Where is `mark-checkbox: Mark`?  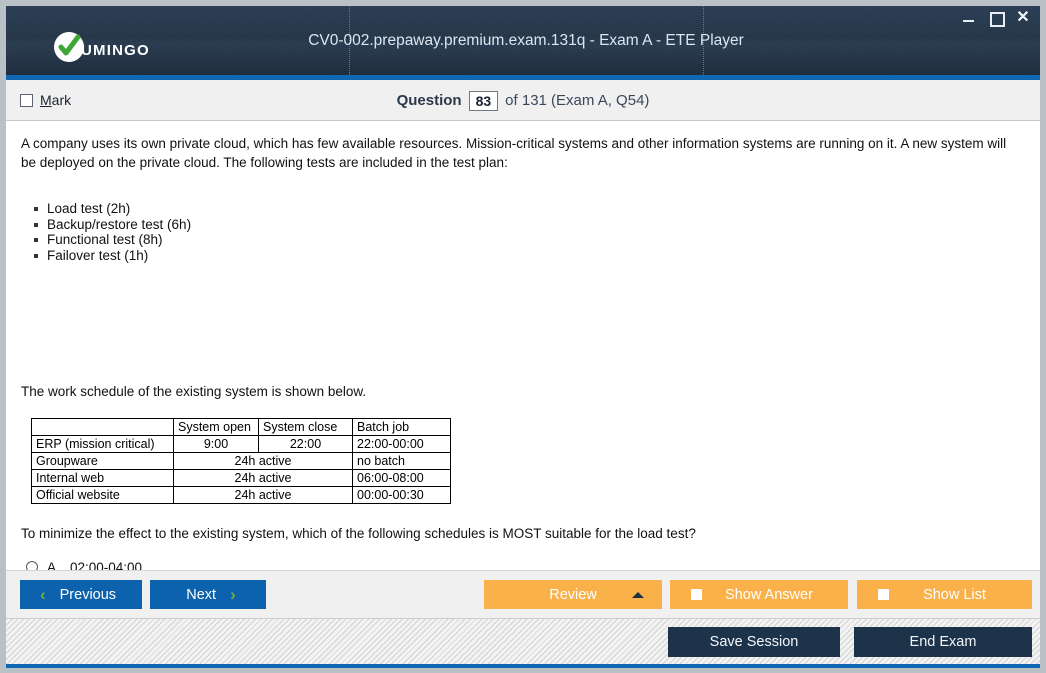 mark-checkbox: Mark is located at coordinates (45, 100).